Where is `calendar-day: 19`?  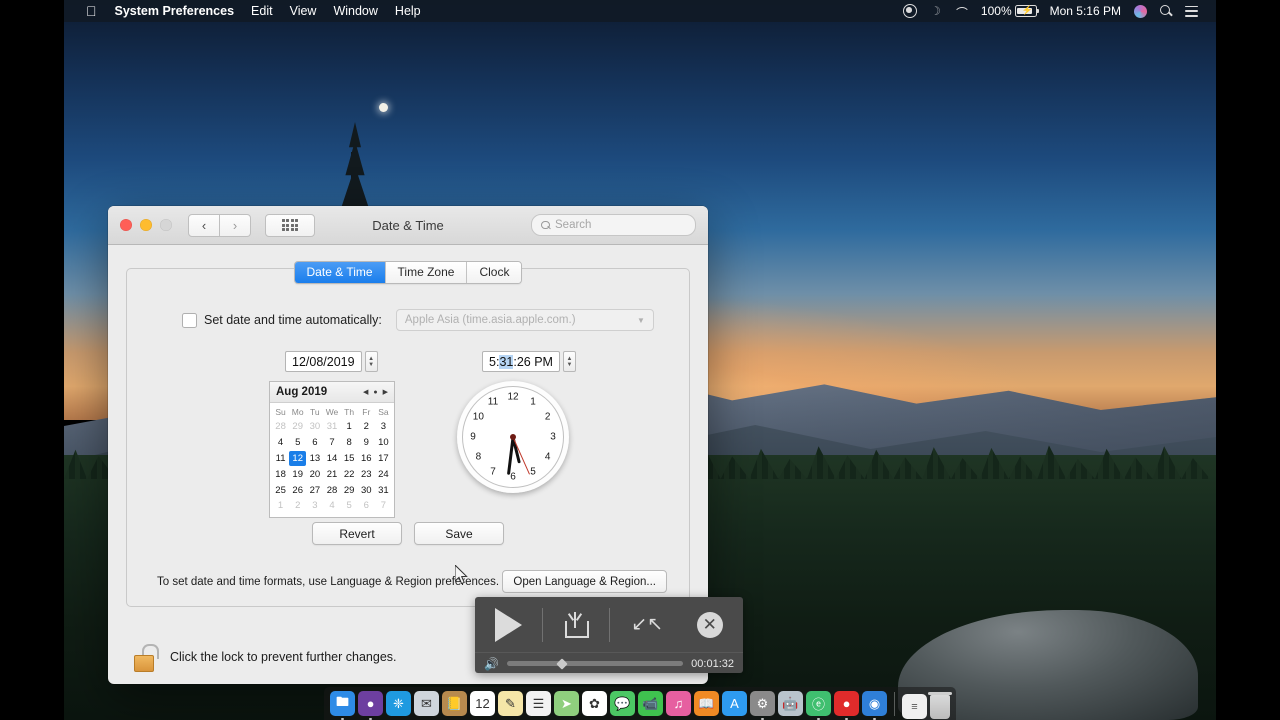 calendar-day: 19 is located at coordinates (297, 474).